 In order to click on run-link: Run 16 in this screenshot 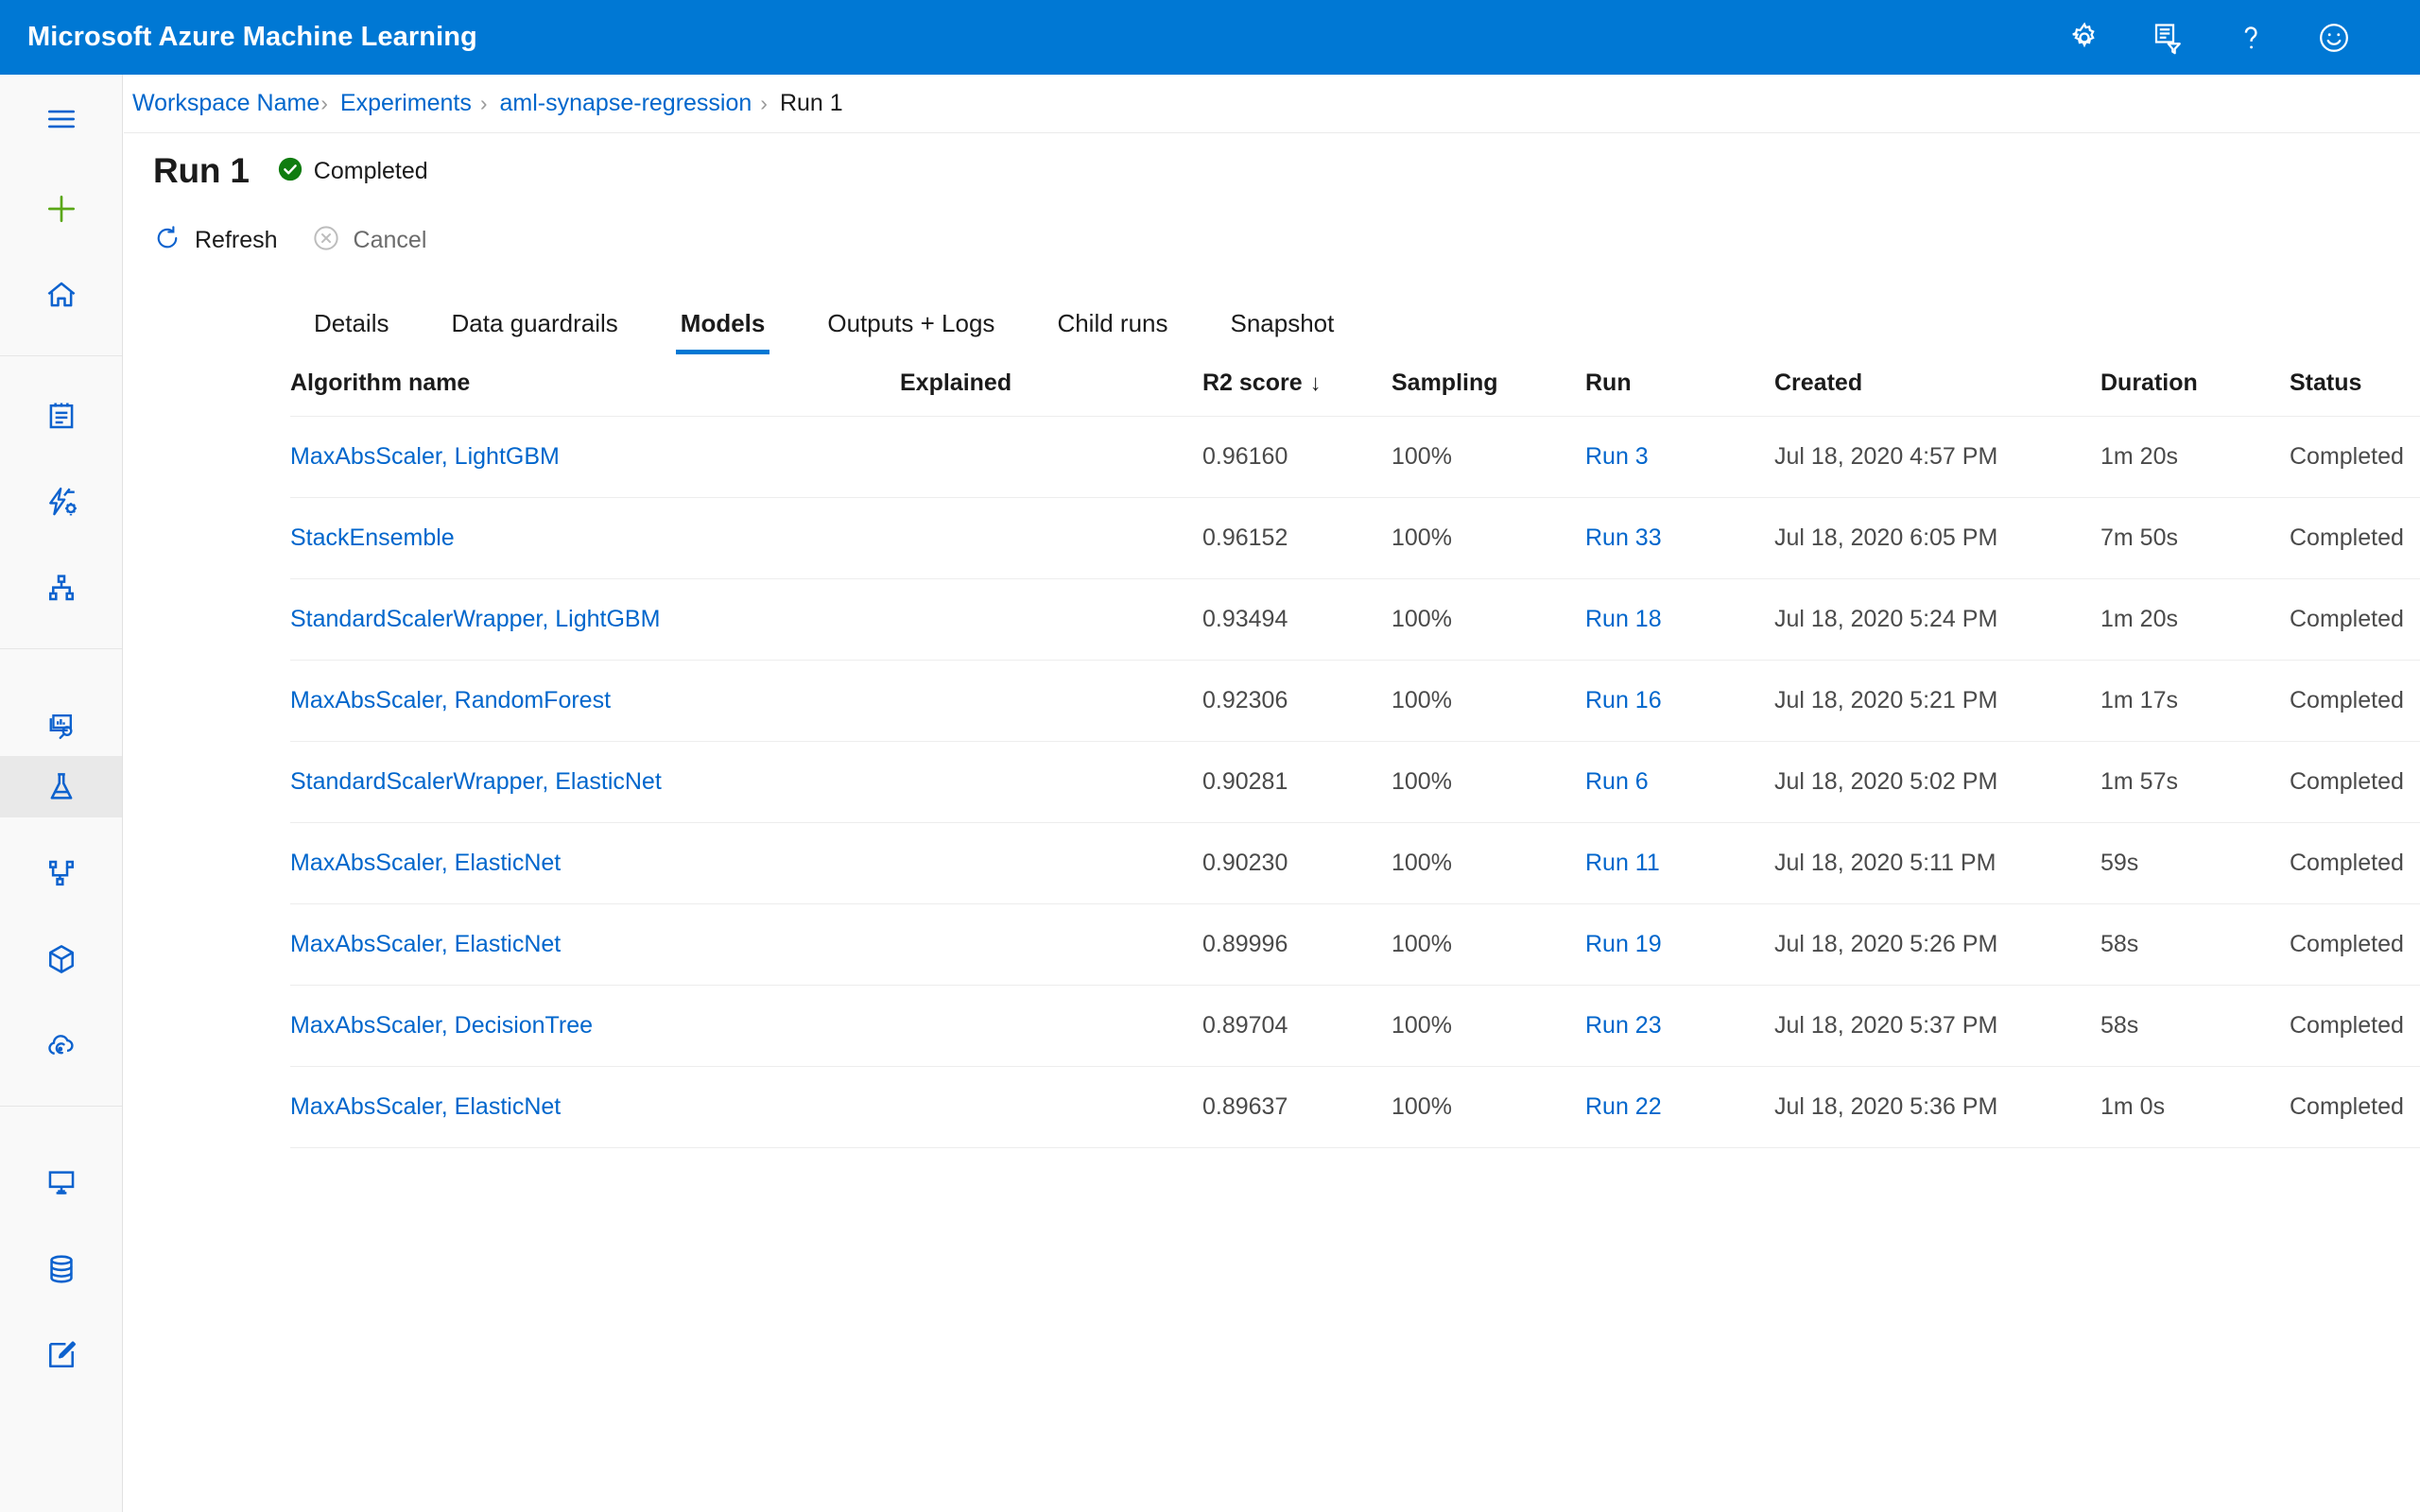, I will do `click(1623, 700)`.